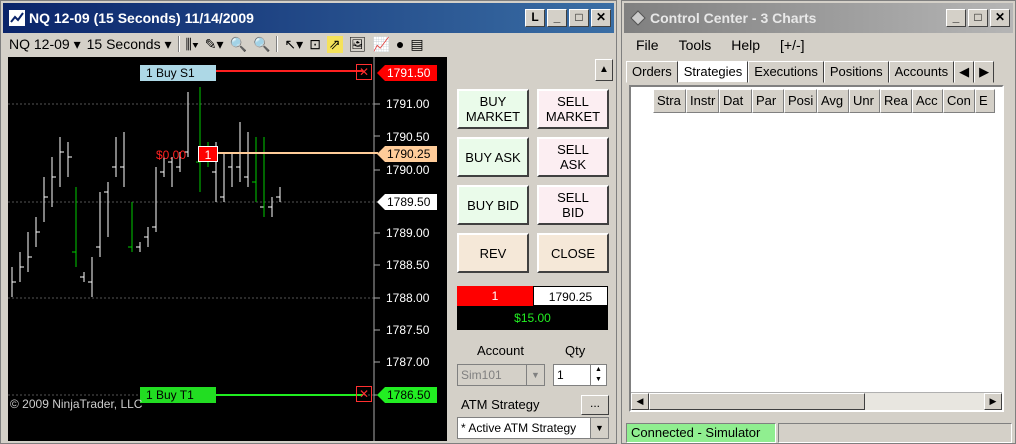 Image resolution: width=1016 pixels, height=444 pixels. What do you see at coordinates (984, 72) in the screenshot?
I see `tab-scroll-right-icon: ▶` at bounding box center [984, 72].